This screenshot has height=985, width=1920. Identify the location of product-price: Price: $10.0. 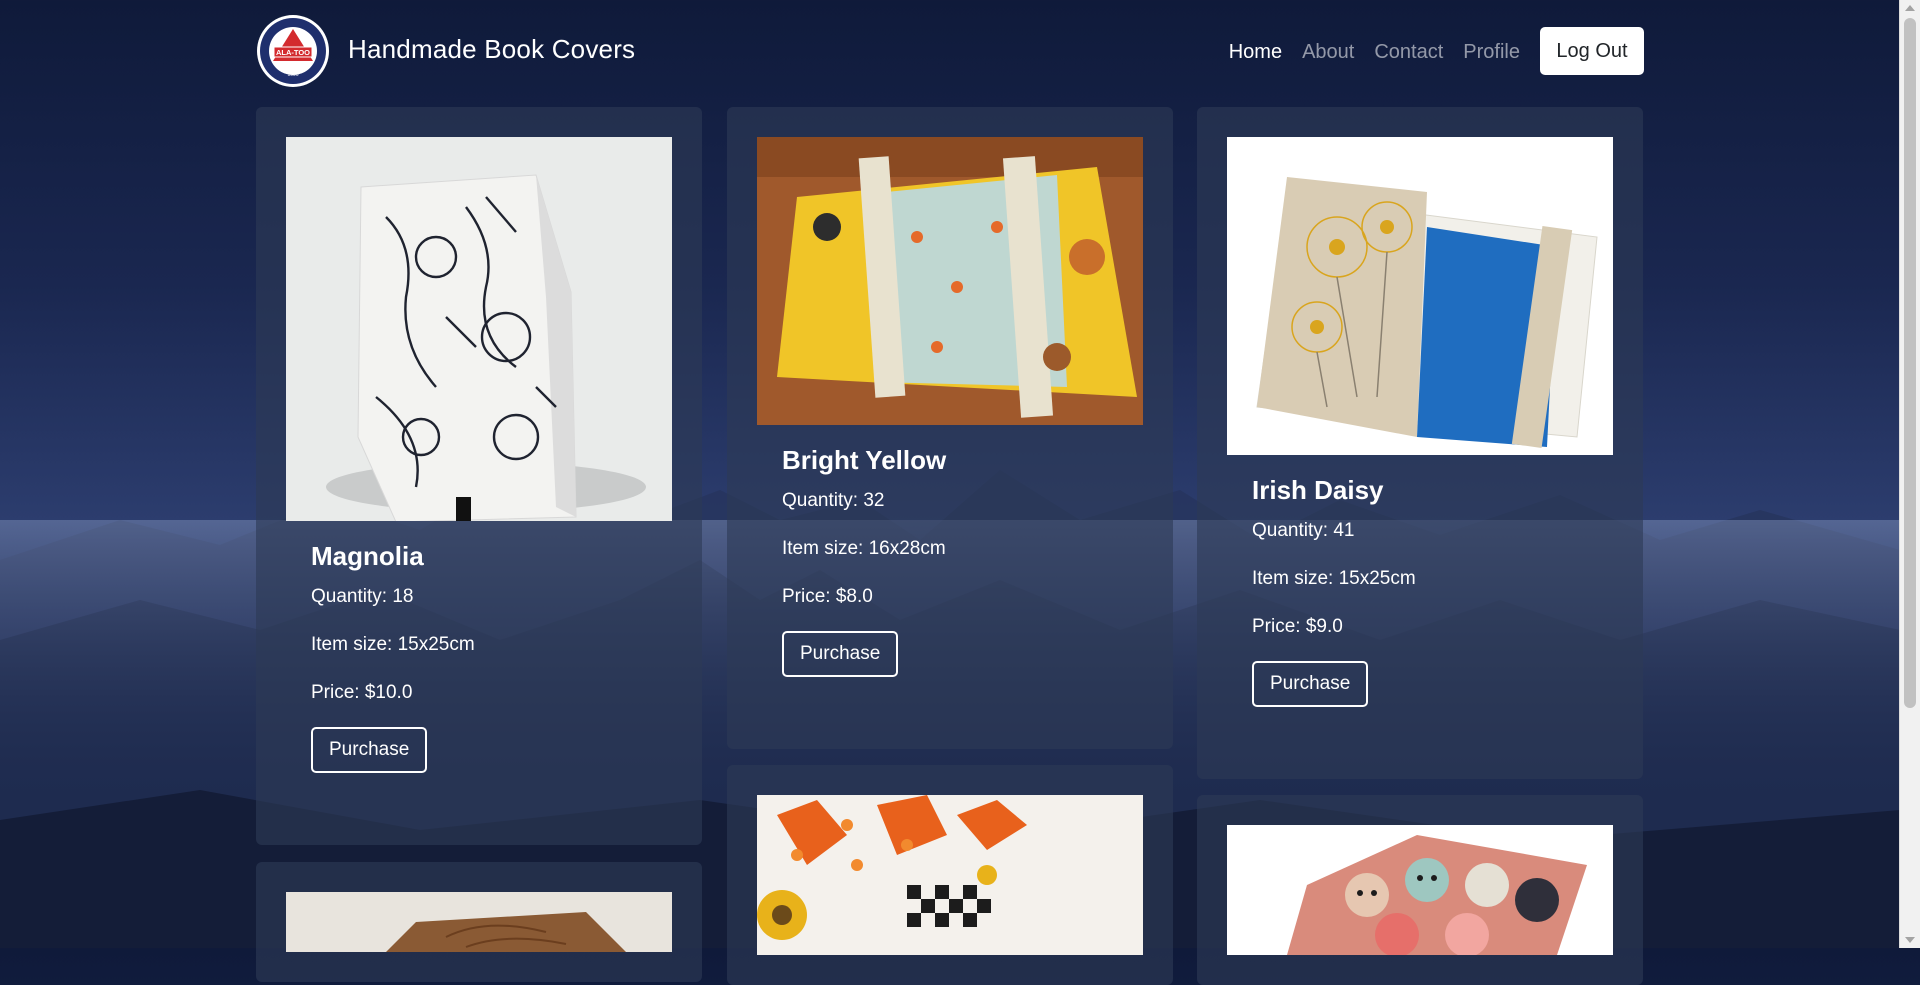
(362, 692).